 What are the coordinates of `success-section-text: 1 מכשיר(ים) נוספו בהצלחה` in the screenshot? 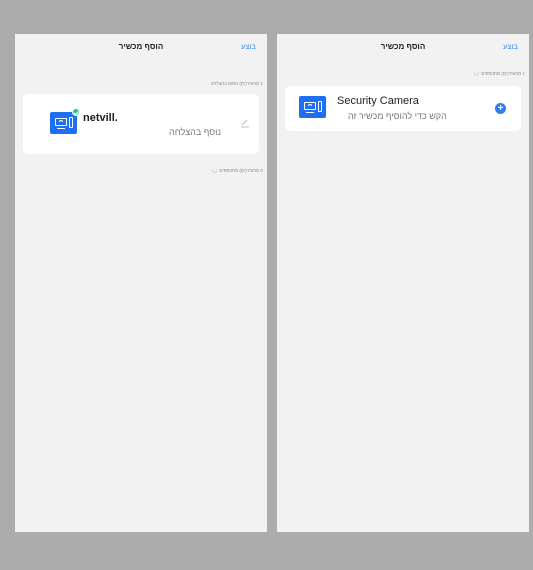 It's located at (236, 83).